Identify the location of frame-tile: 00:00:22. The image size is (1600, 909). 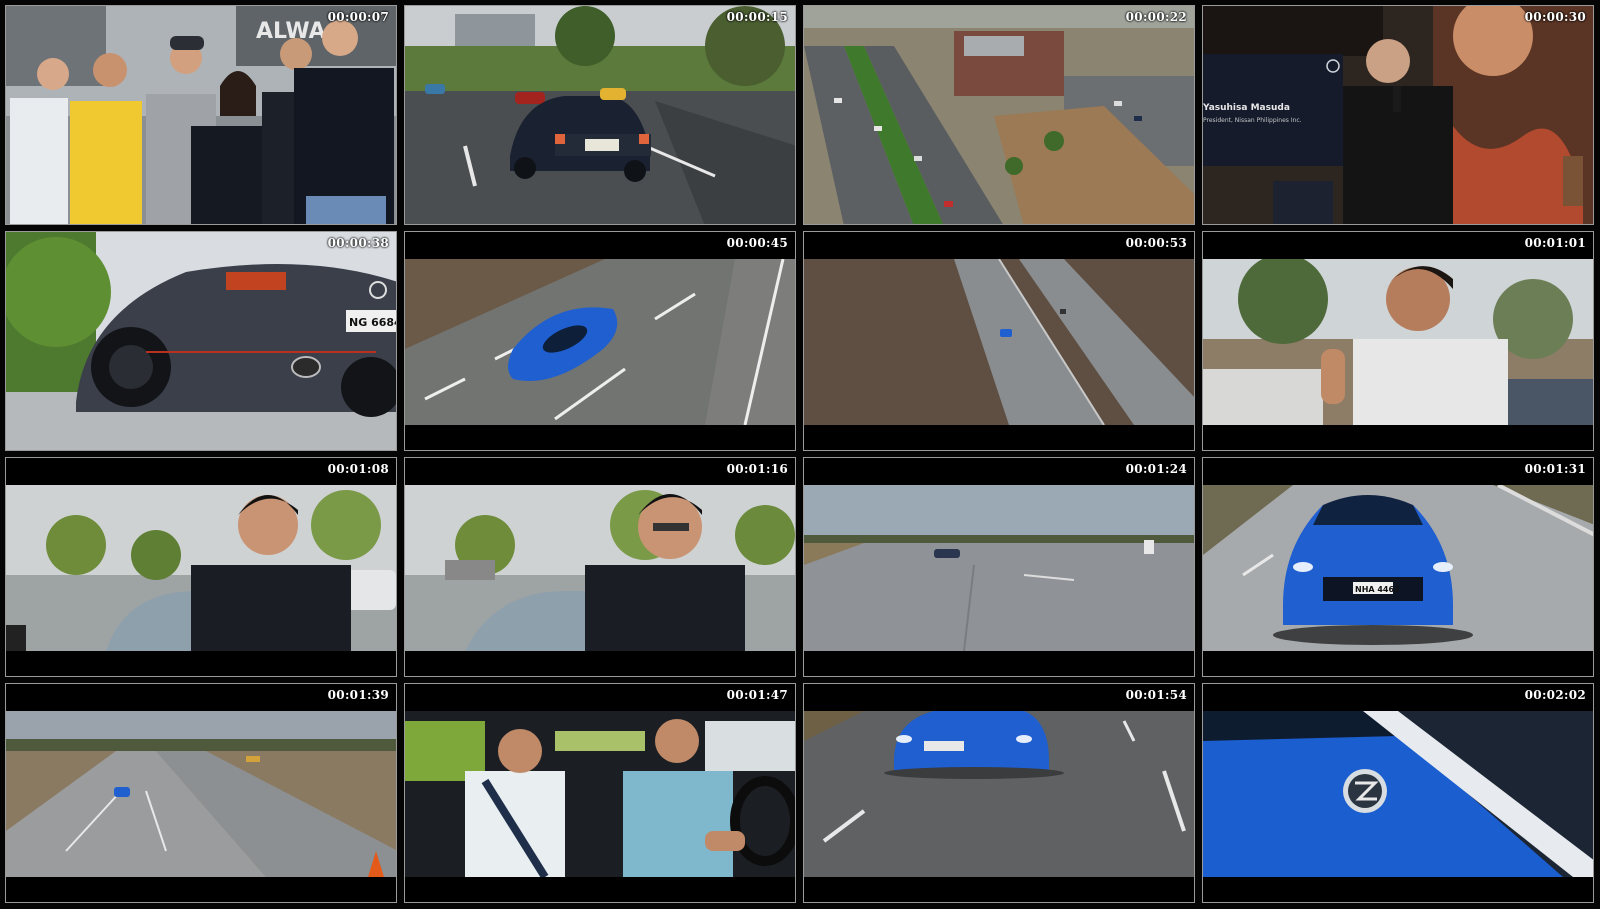
(999, 115).